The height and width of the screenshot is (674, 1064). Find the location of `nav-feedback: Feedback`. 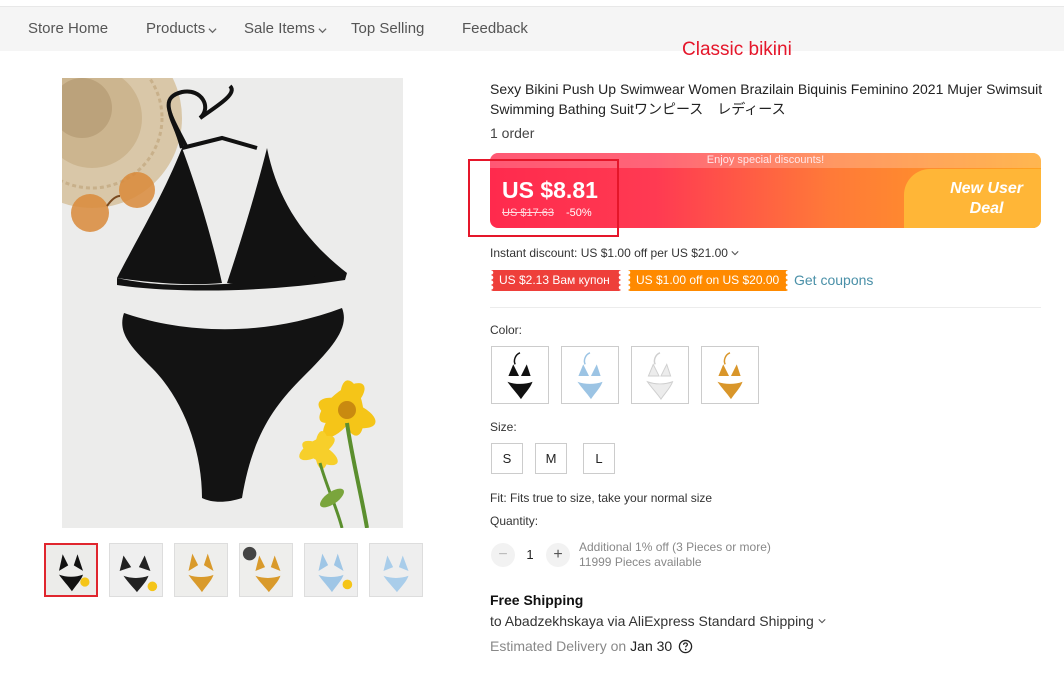

nav-feedback: Feedback is located at coordinates (495, 28).